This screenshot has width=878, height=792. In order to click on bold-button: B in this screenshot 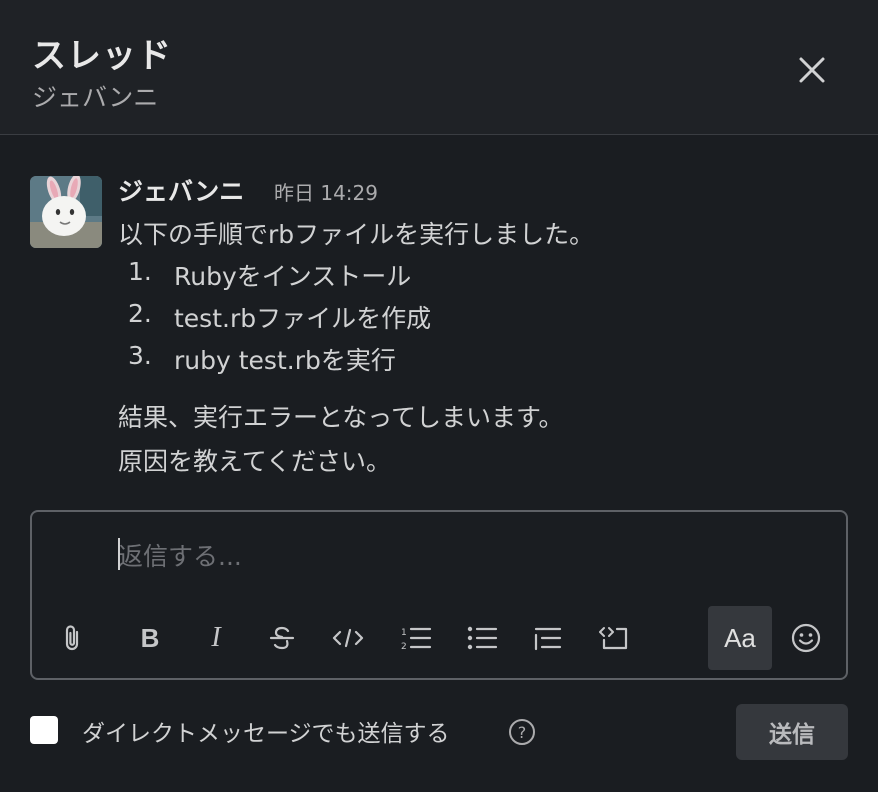, I will do `click(150, 638)`.